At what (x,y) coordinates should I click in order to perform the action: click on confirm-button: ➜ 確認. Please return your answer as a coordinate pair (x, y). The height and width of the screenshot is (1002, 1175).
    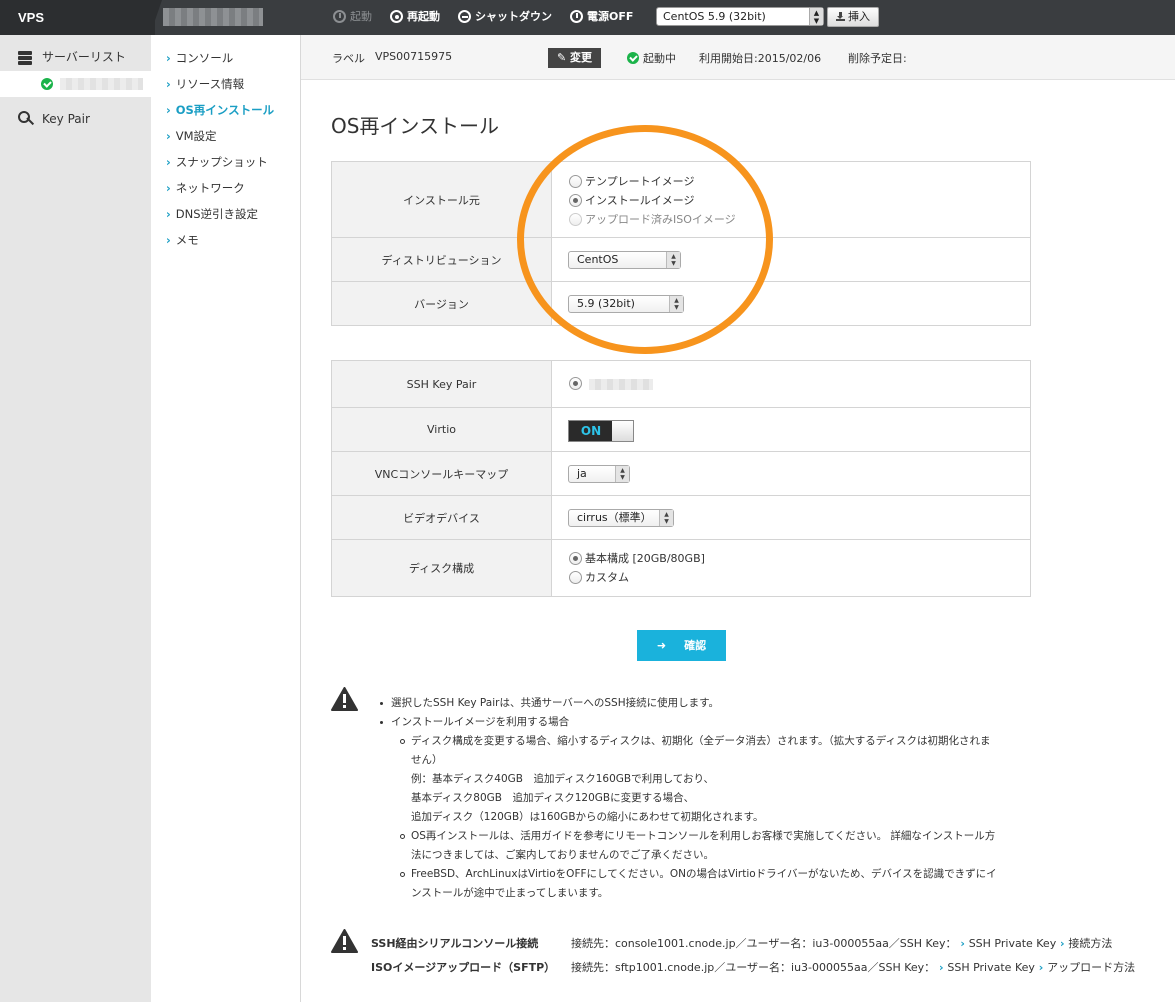
    Looking at the image, I should click on (681, 645).